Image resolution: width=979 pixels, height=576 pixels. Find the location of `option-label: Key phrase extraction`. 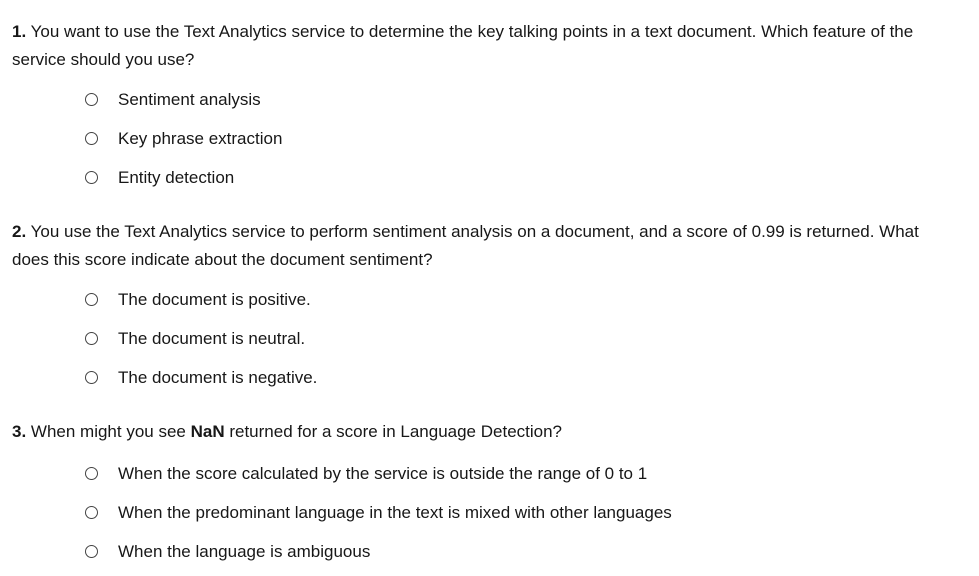

option-label: Key phrase extraction is located at coordinates (200, 138).